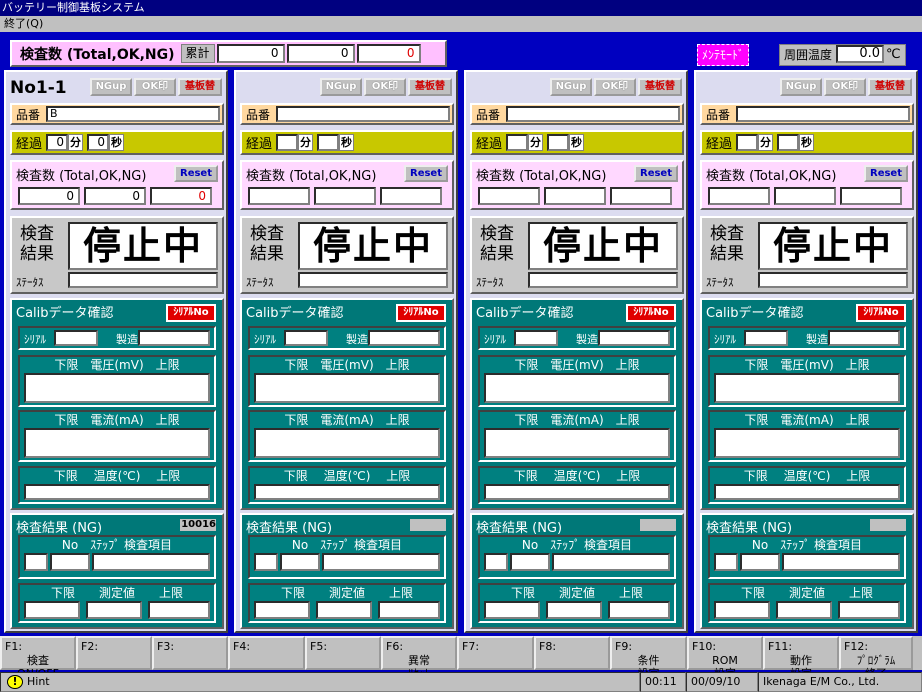 This screenshot has height=692, width=922. What do you see at coordinates (38, 658) in the screenshot?
I see `function-key-1: F1:検査 ON/OFF` at bounding box center [38, 658].